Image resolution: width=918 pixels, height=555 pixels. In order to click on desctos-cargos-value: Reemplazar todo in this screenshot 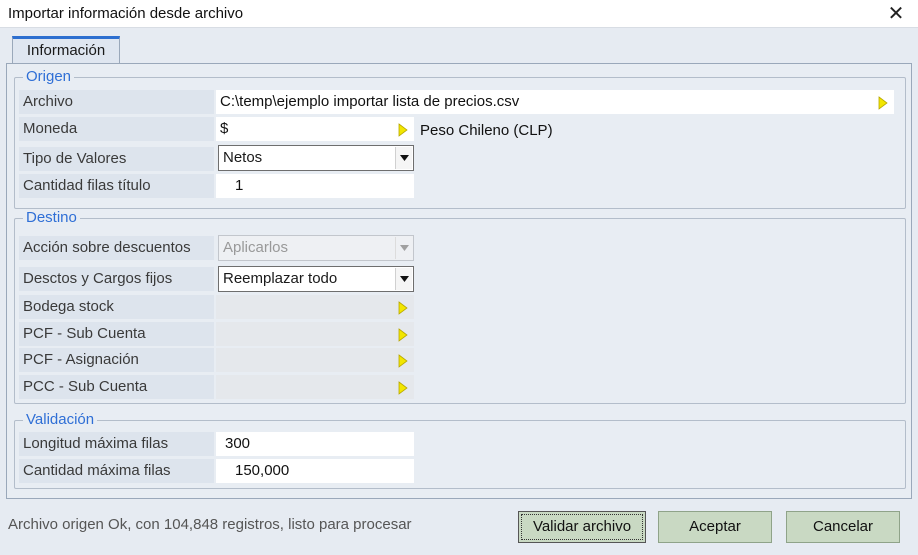, I will do `click(280, 278)`.